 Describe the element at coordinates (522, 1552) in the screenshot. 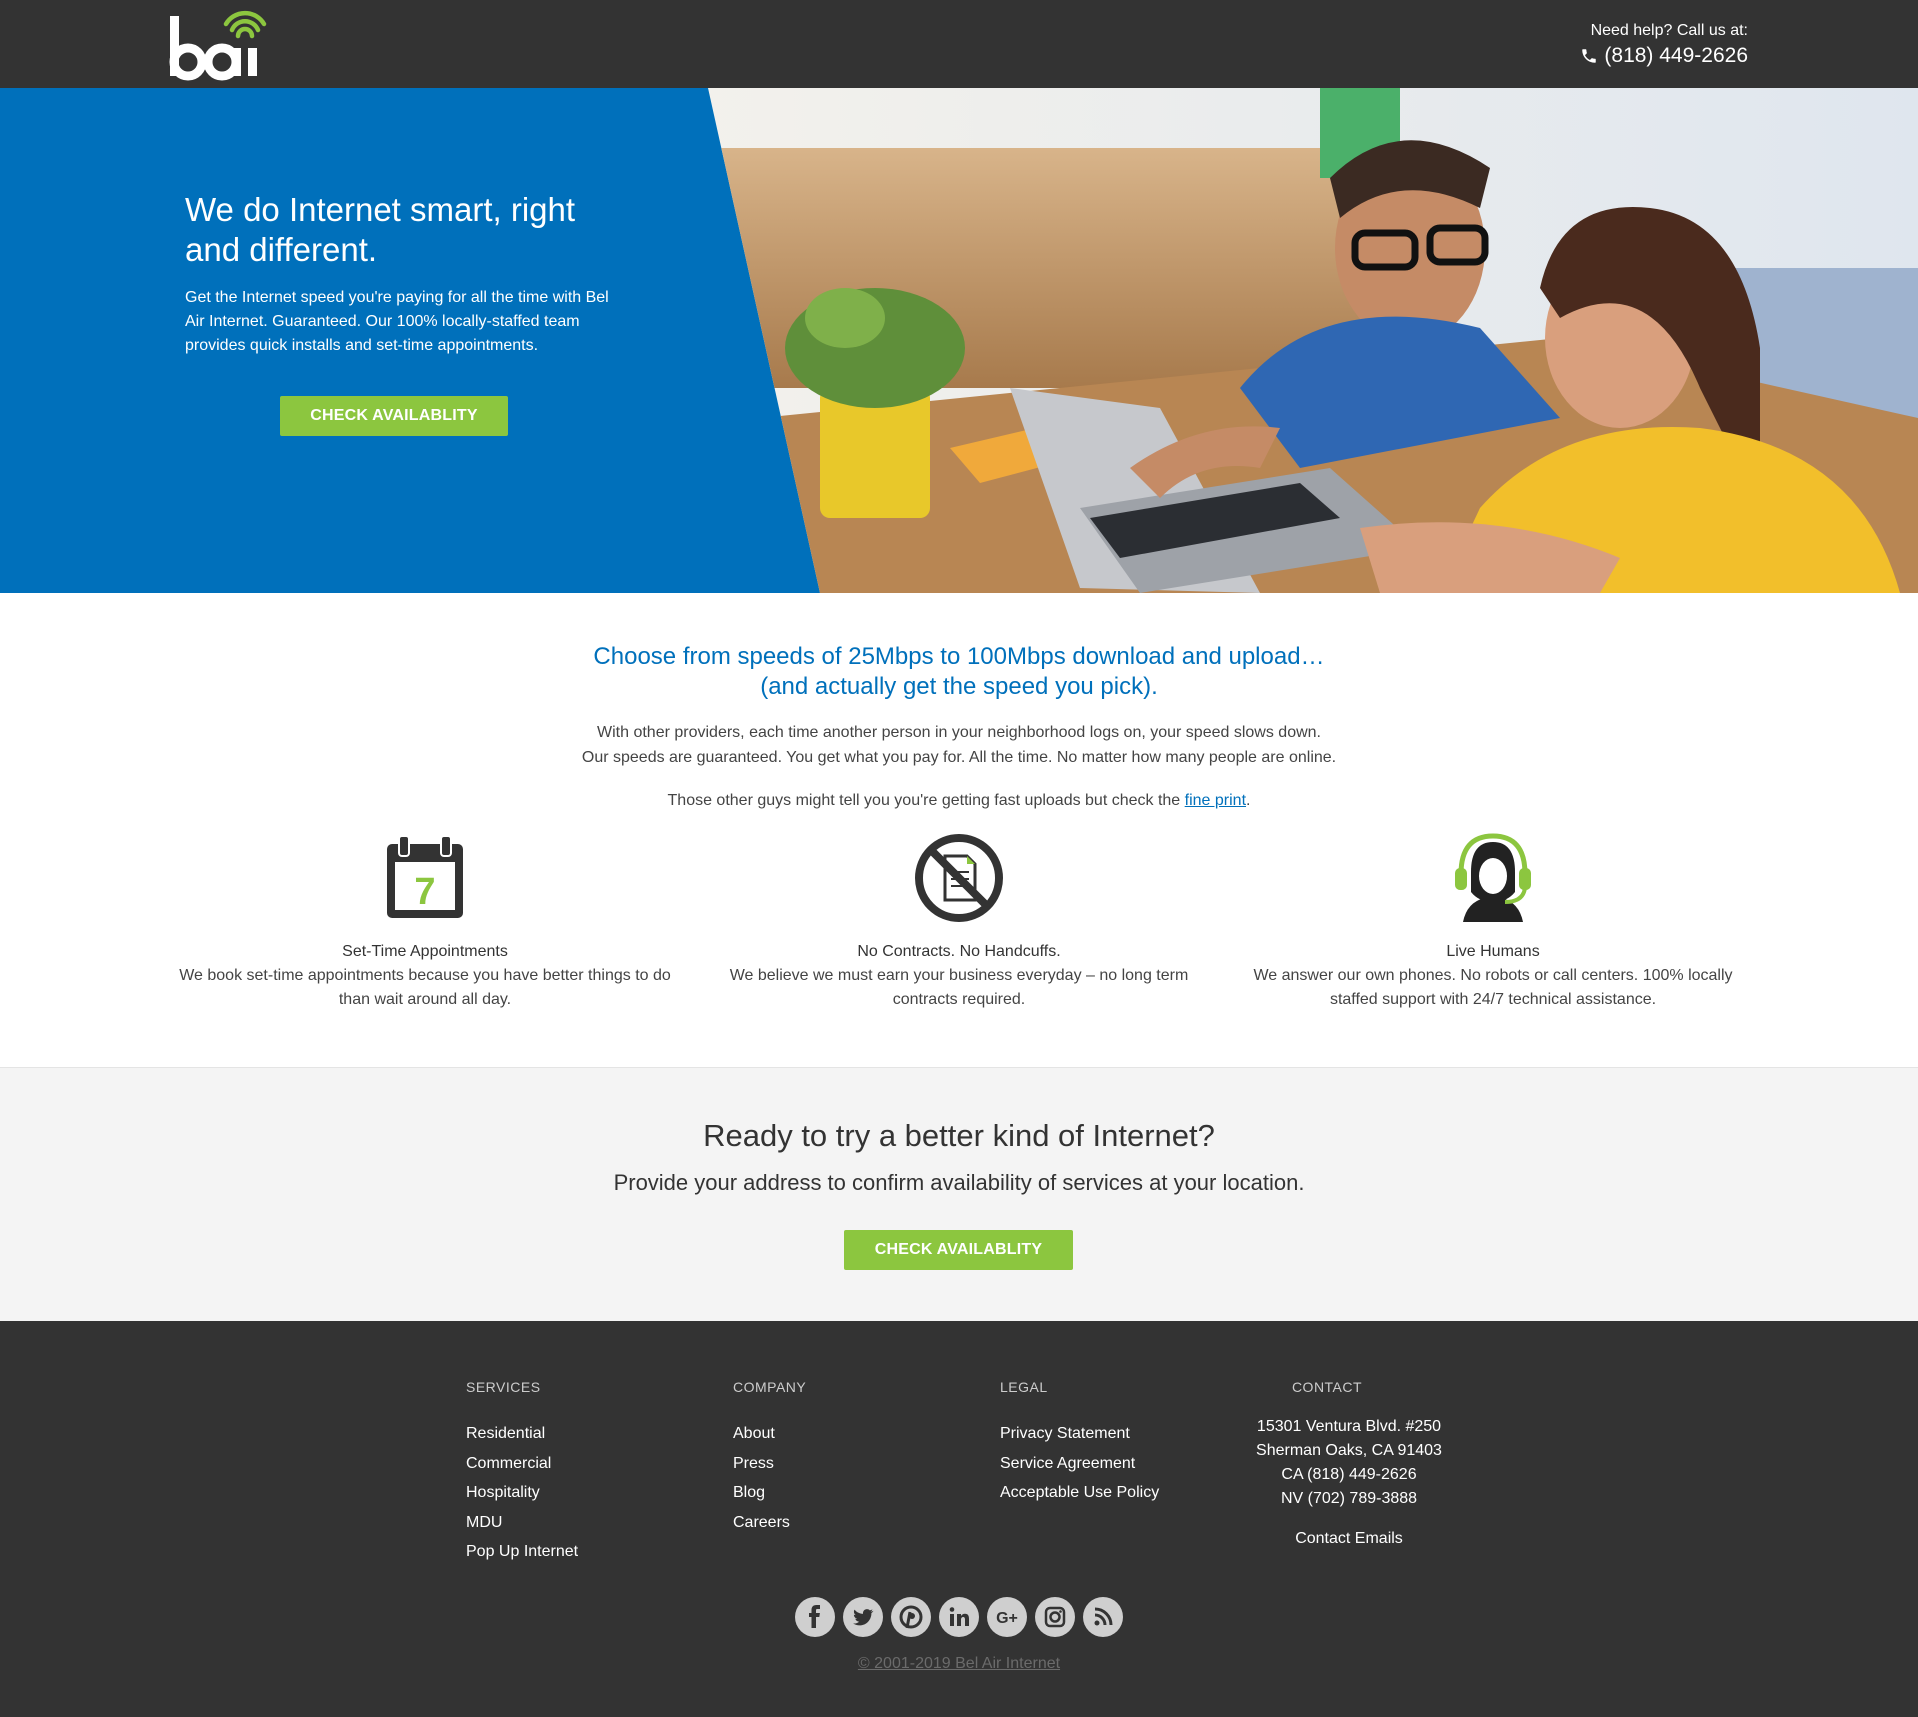

I see `footer-link-pop-up-internet: Pop Up Internet` at that location.